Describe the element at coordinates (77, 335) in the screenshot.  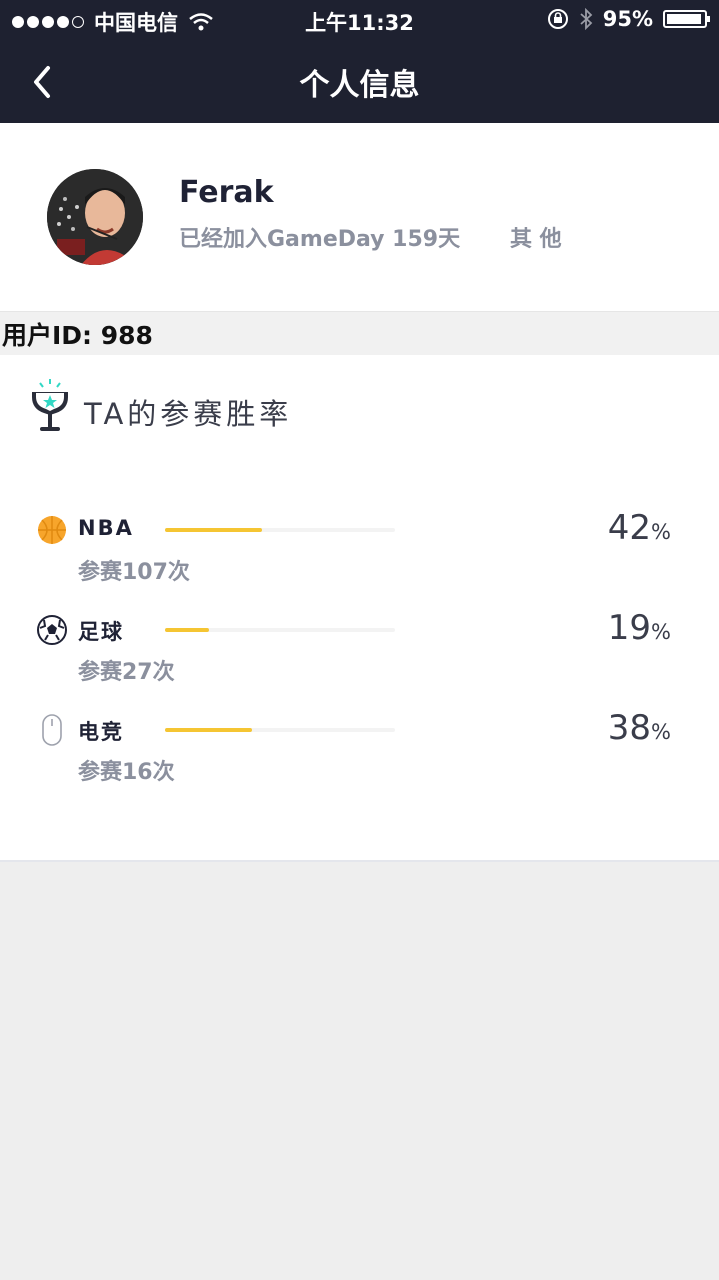
I see `user-id: 用户ID: 988` at that location.